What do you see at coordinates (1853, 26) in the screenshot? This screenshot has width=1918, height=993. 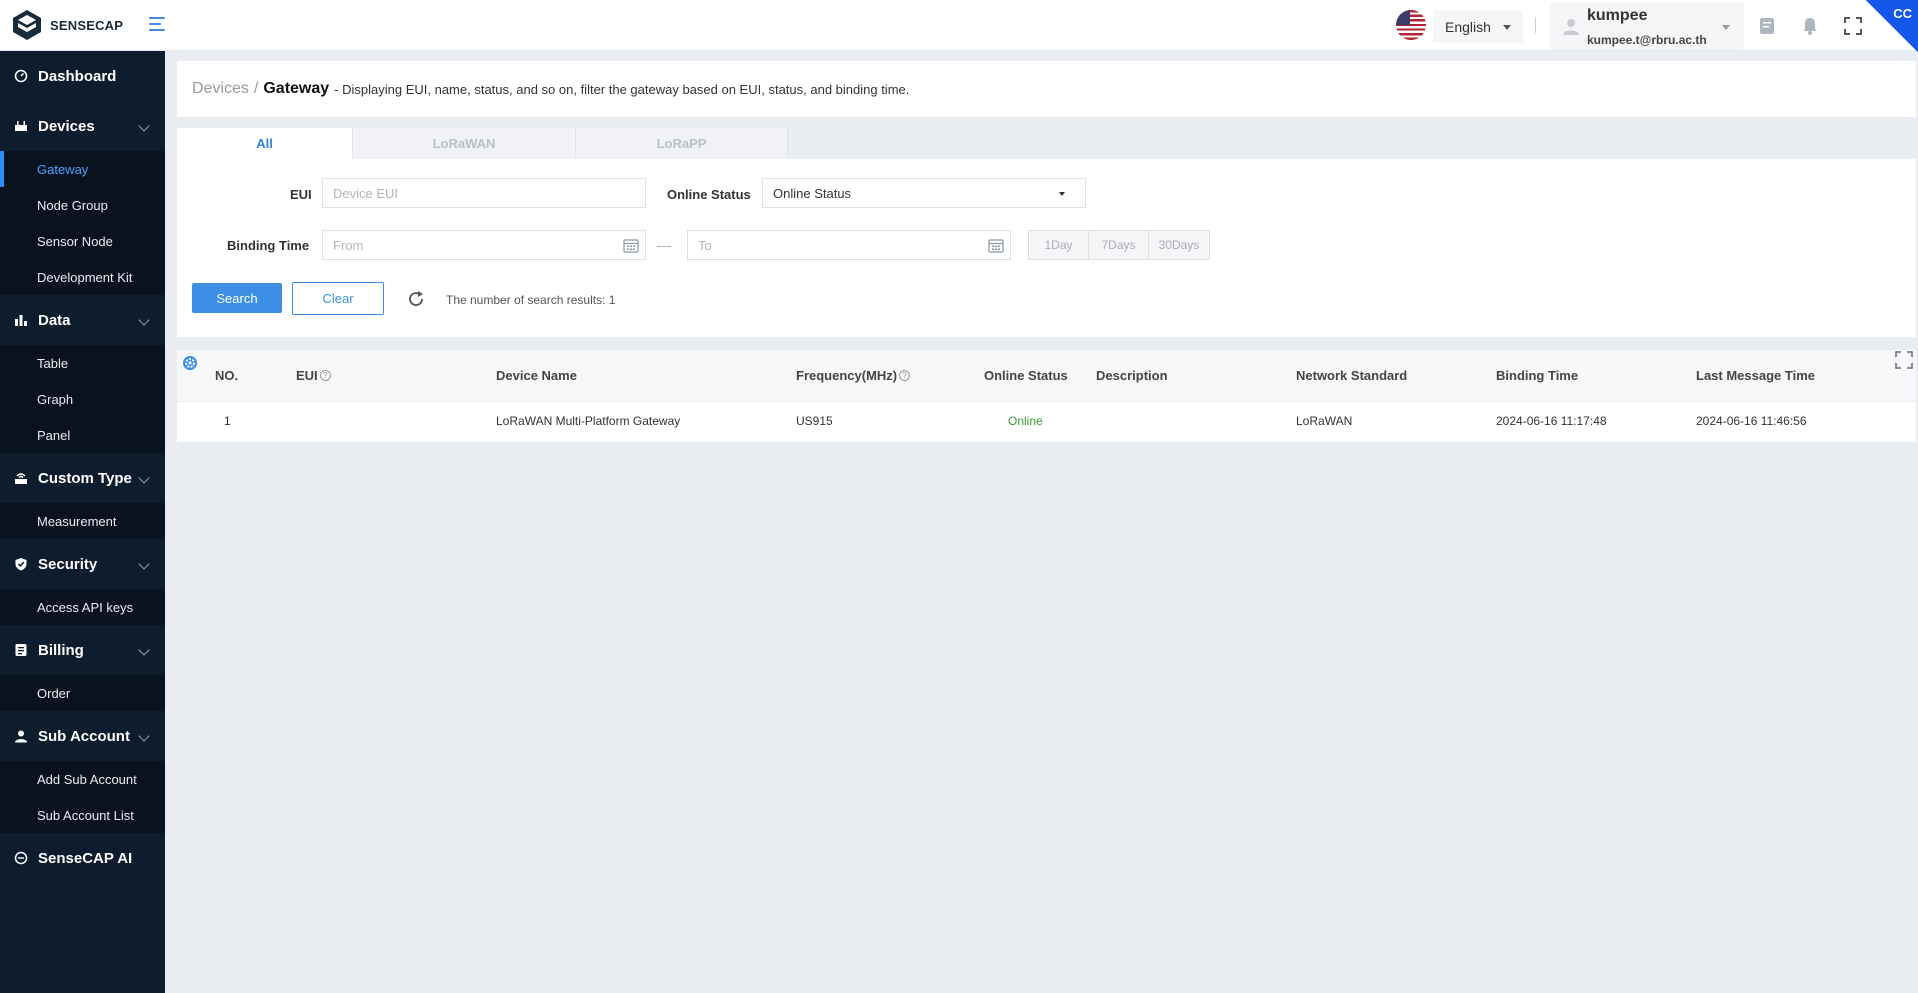 I see `fullscreen-icon` at bounding box center [1853, 26].